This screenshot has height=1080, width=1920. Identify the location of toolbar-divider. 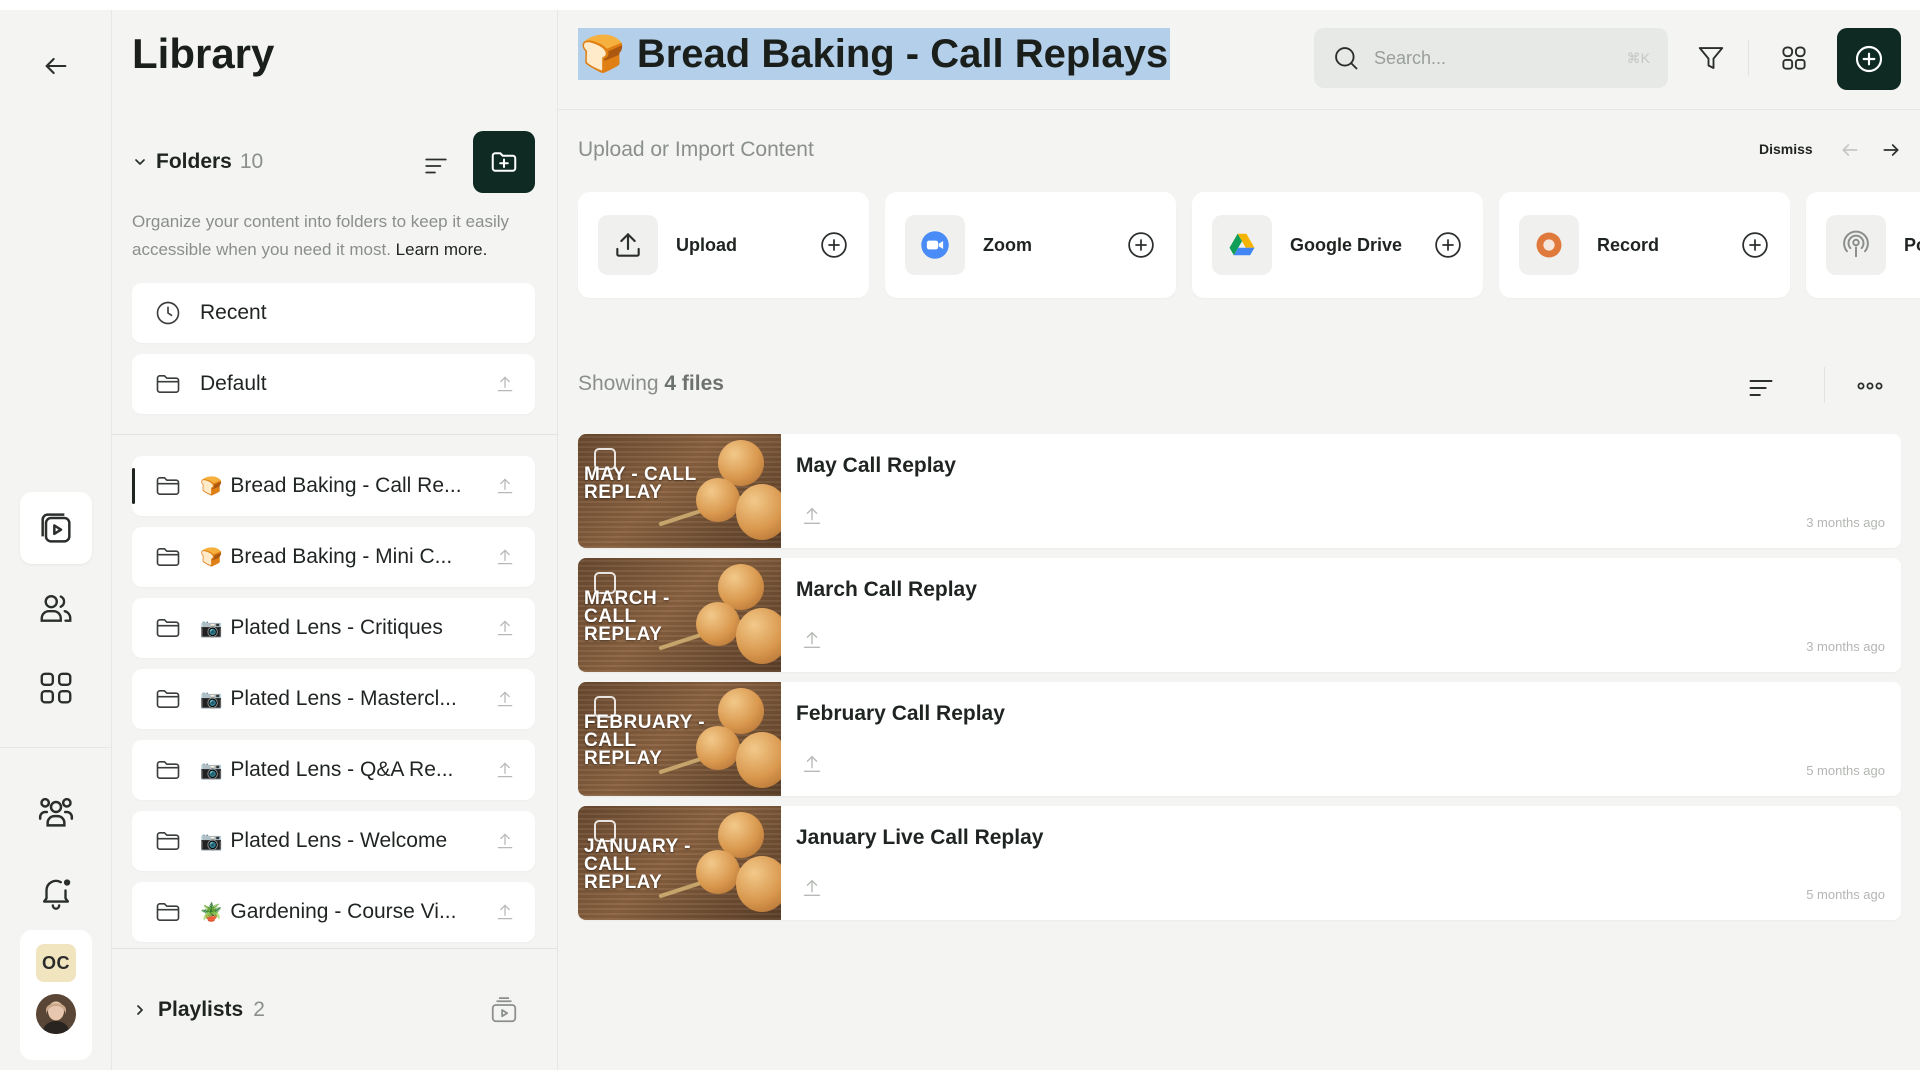
(1824, 385).